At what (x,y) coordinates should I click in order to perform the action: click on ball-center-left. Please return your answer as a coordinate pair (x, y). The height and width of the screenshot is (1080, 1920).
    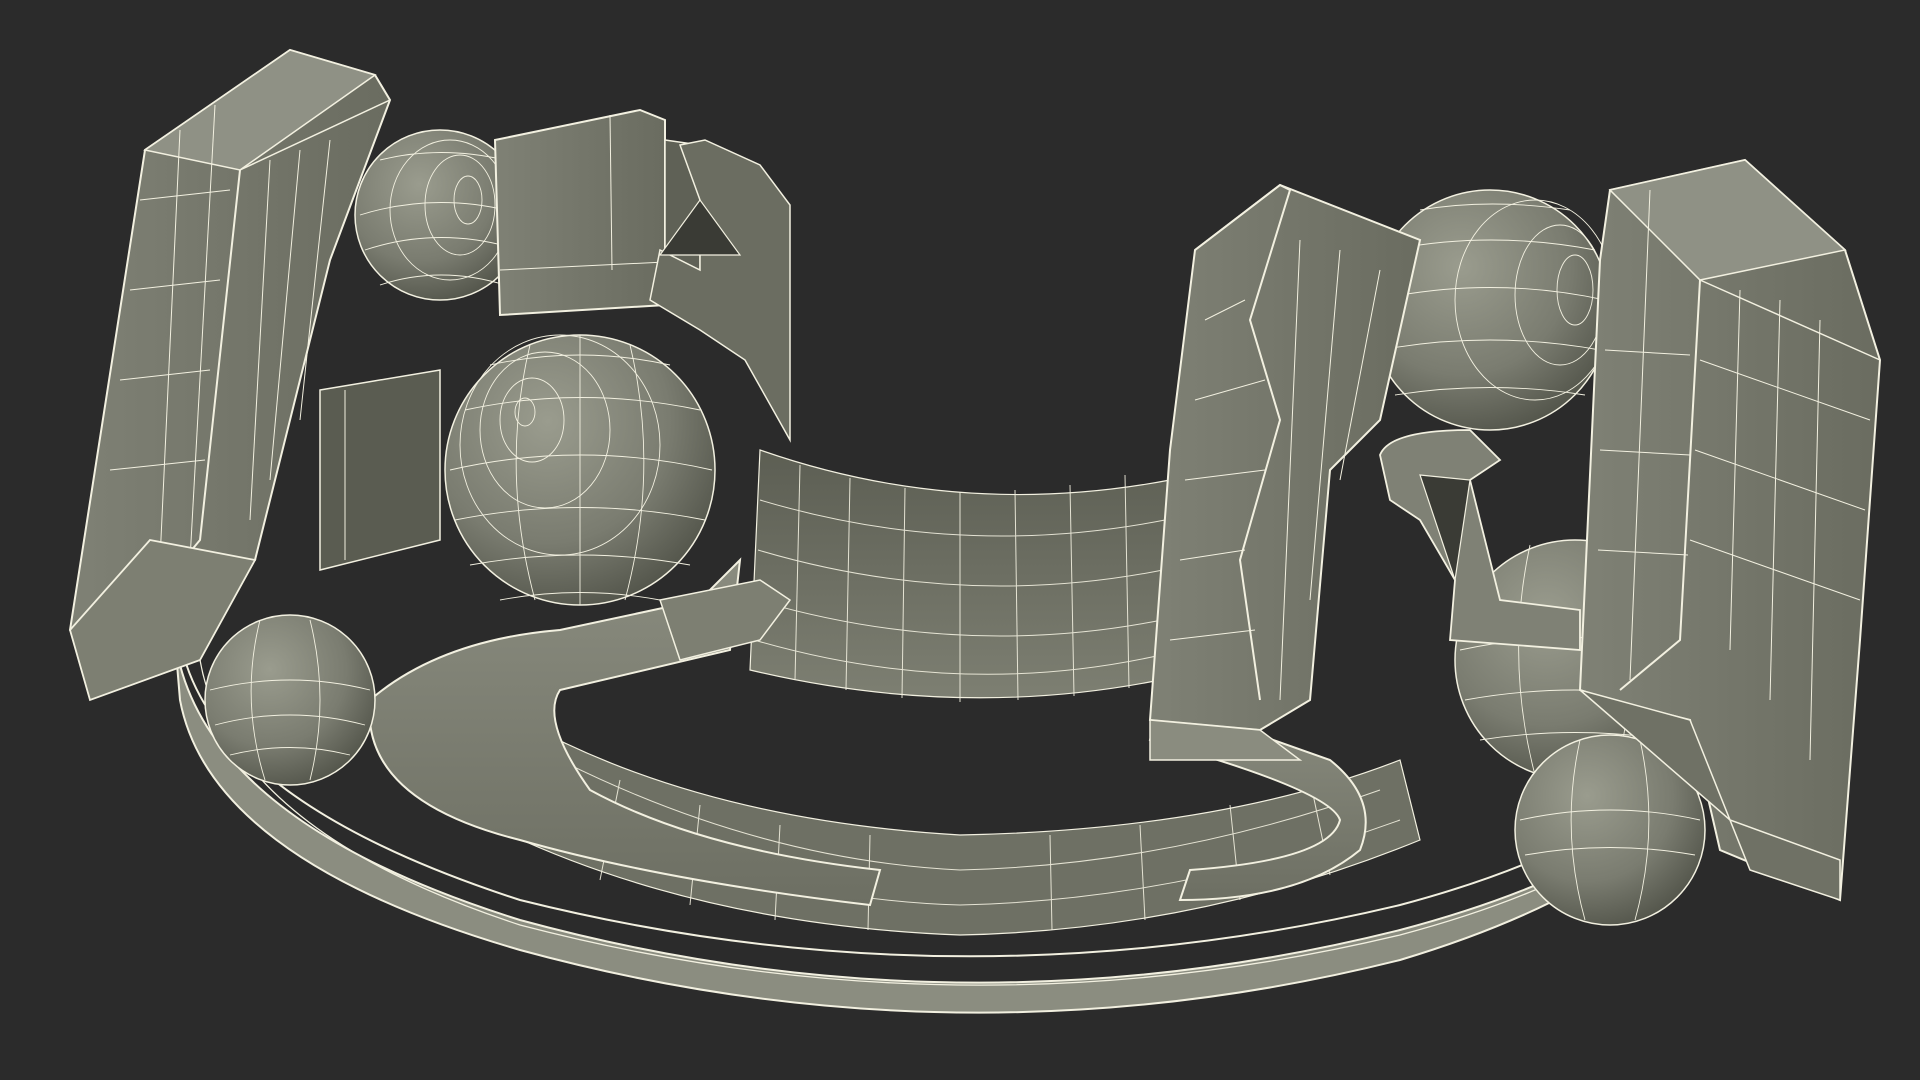
    Looking at the image, I should click on (580, 470).